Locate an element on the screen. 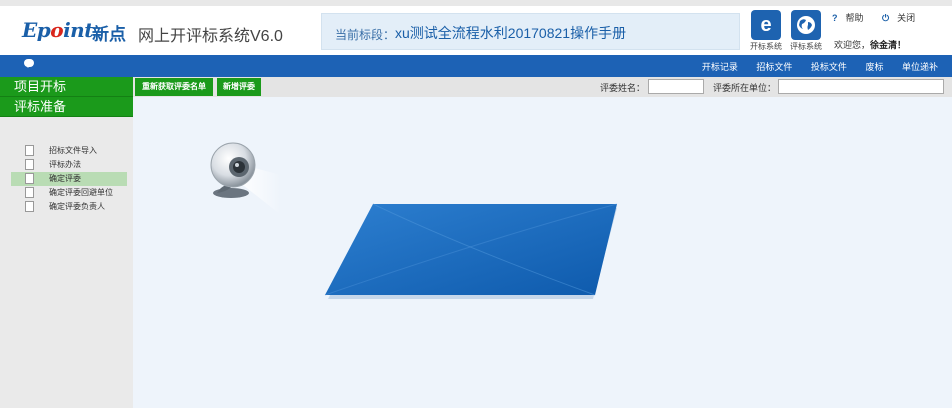 This screenshot has width=952, height=408. welcome-text: 欢迎您，徐金清！ is located at coordinates (870, 44).